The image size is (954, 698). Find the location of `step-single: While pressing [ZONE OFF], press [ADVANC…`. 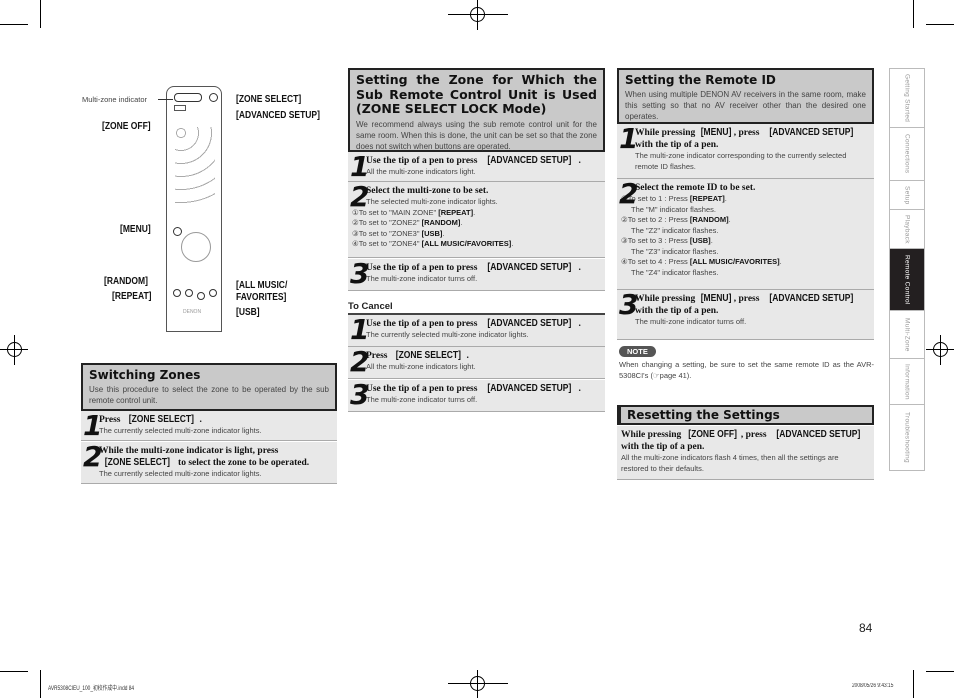

step-single: While pressing [ZONE OFF], press [ADVANC… is located at coordinates (745, 453).